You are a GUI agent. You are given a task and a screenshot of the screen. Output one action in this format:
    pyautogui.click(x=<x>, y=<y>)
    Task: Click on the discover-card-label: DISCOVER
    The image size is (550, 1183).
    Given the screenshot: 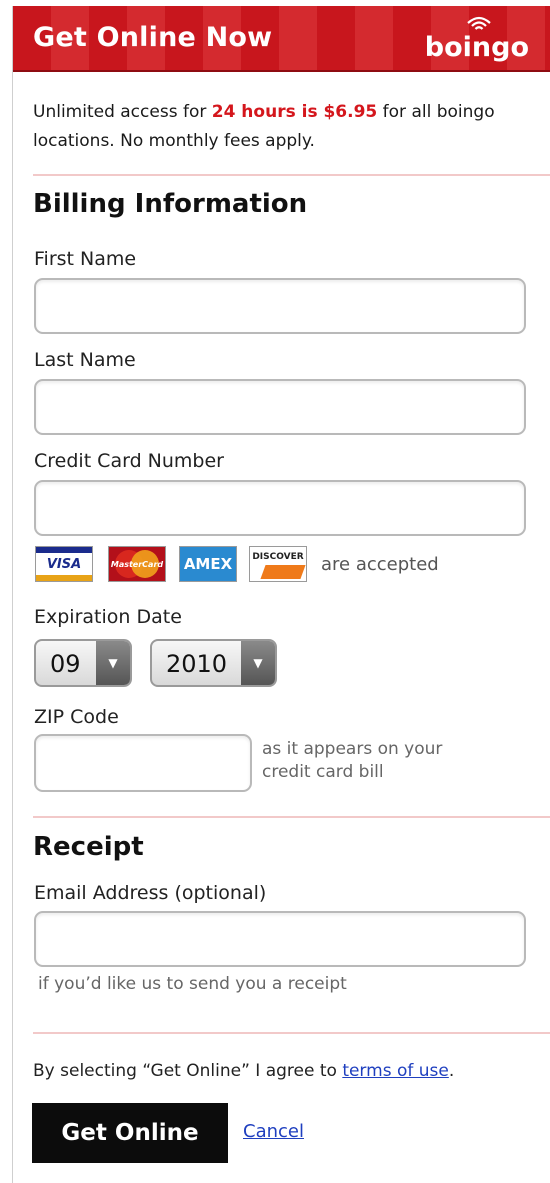 What is the action you would take?
    pyautogui.click(x=278, y=557)
    